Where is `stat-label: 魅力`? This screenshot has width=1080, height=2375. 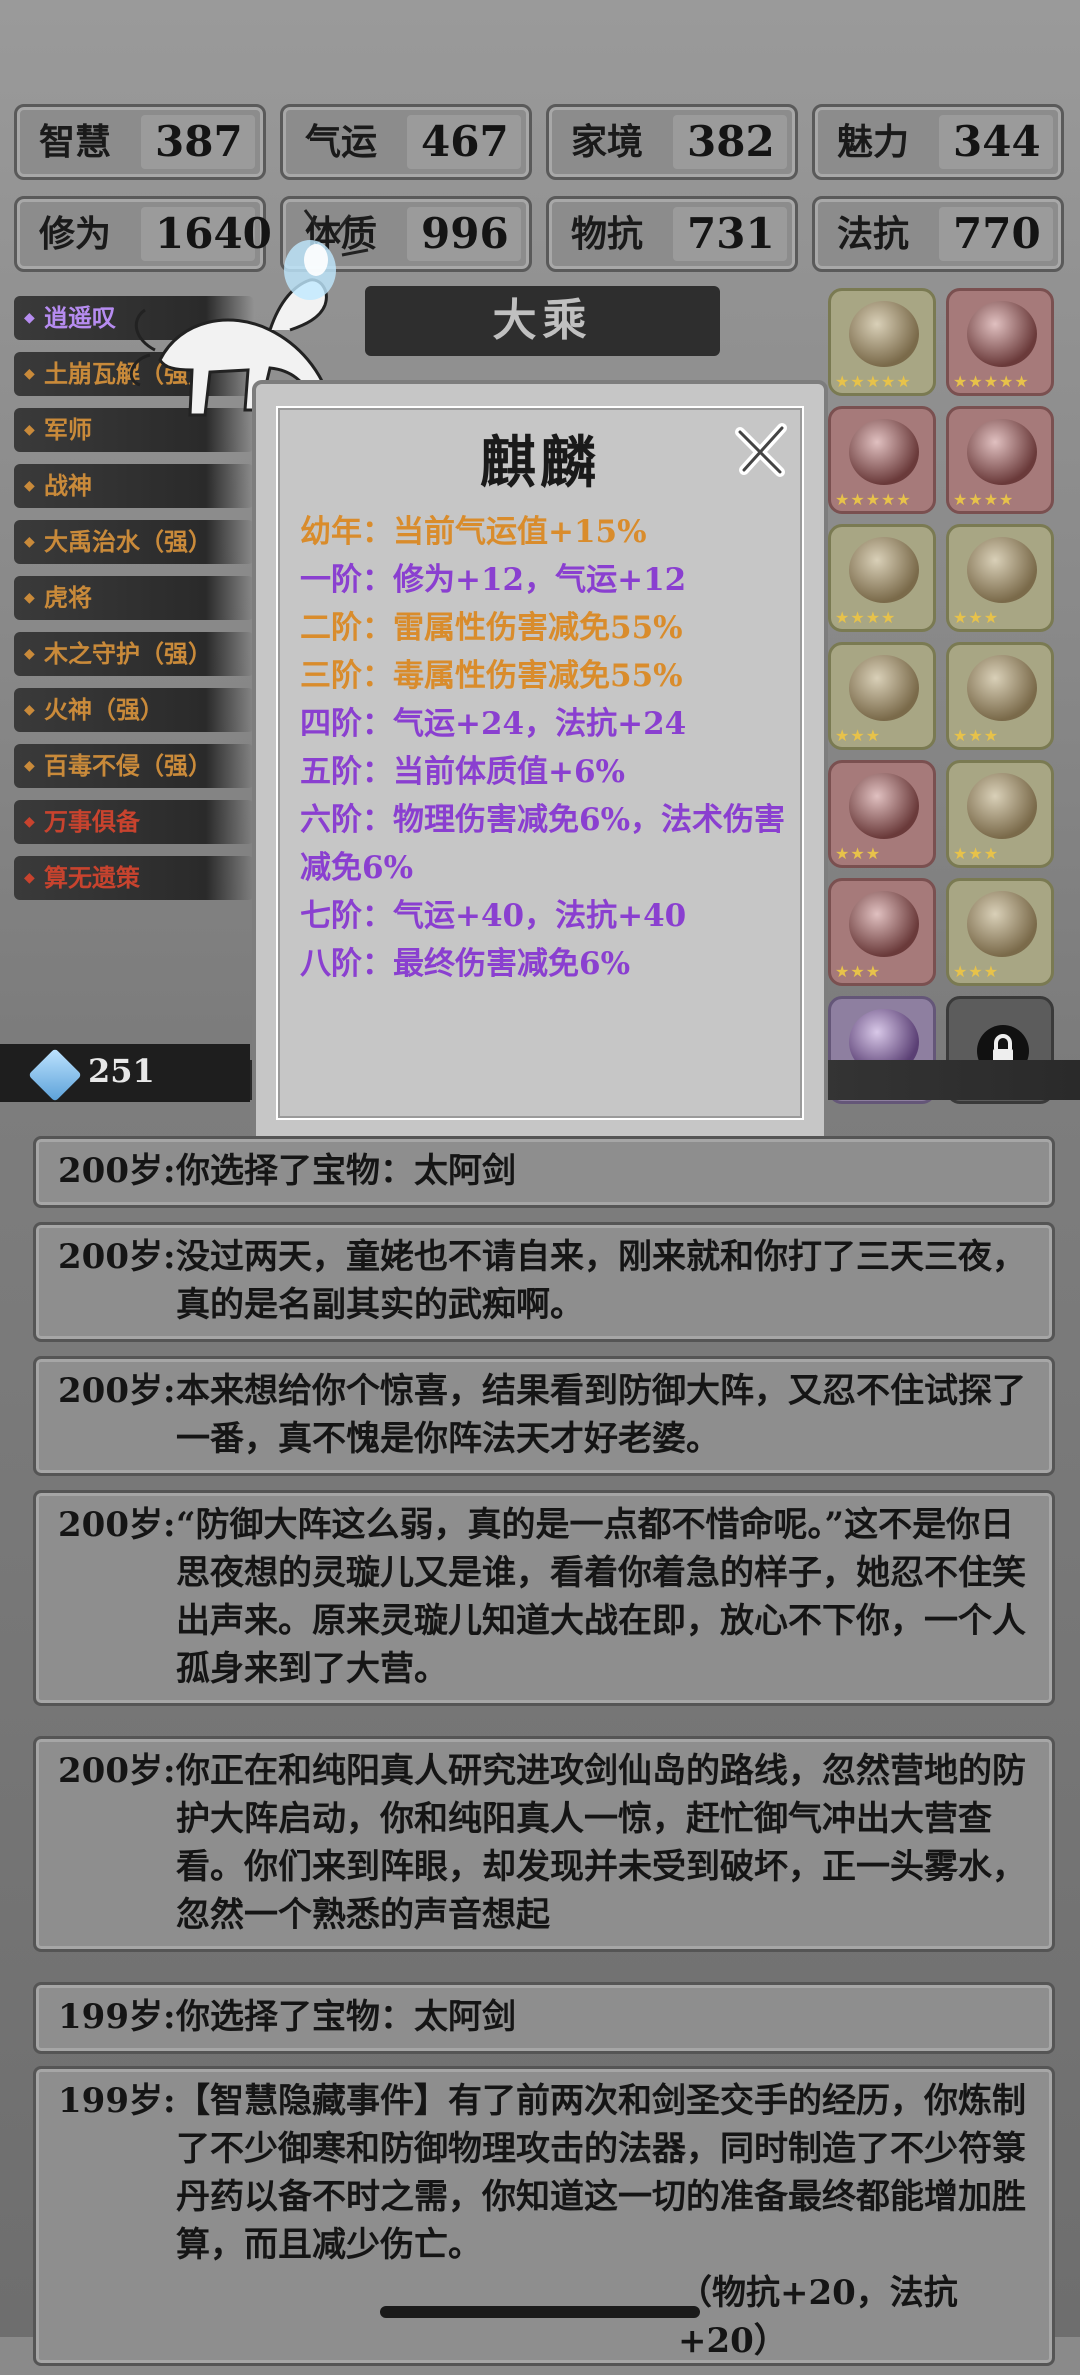
stat-label: 魅力 is located at coordinates (887, 142).